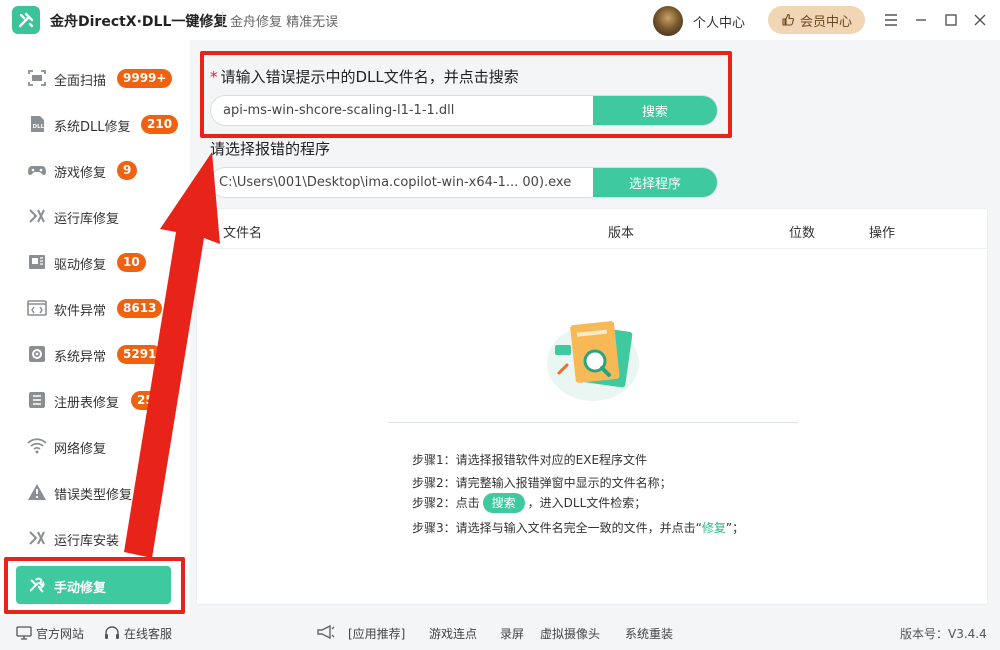 This screenshot has width=1000, height=650. What do you see at coordinates (160, 124) in the screenshot?
I see `count-badge: 210` at bounding box center [160, 124].